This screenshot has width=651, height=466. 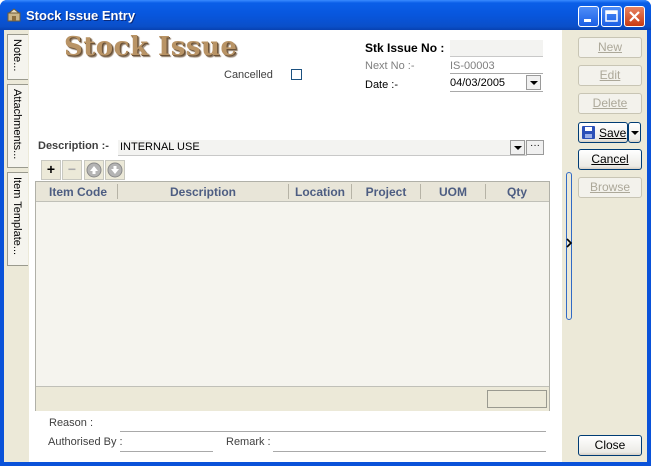 What do you see at coordinates (610, 75) in the screenshot?
I see `edit-button: Edit` at bounding box center [610, 75].